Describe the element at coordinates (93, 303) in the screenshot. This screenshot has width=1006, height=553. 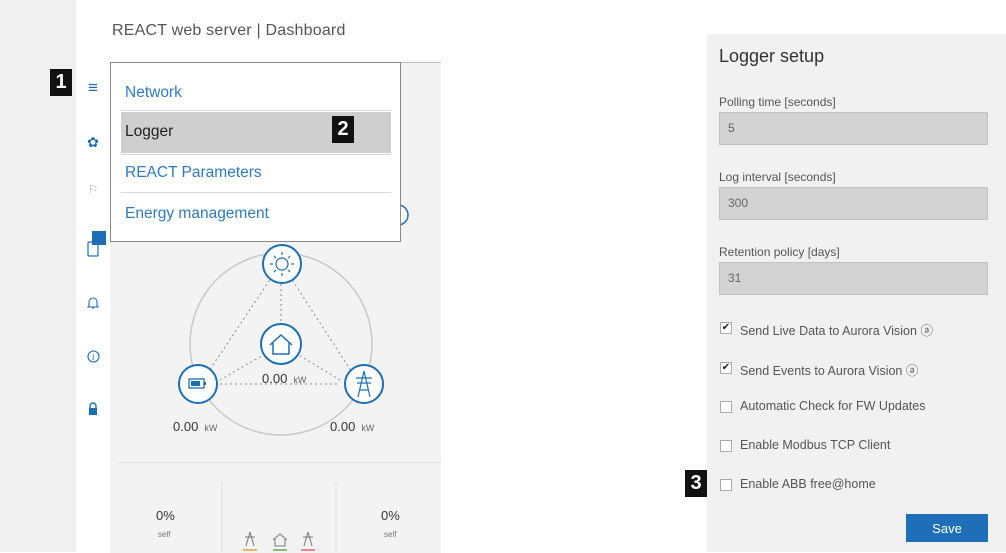
I see `bell-icon` at that location.